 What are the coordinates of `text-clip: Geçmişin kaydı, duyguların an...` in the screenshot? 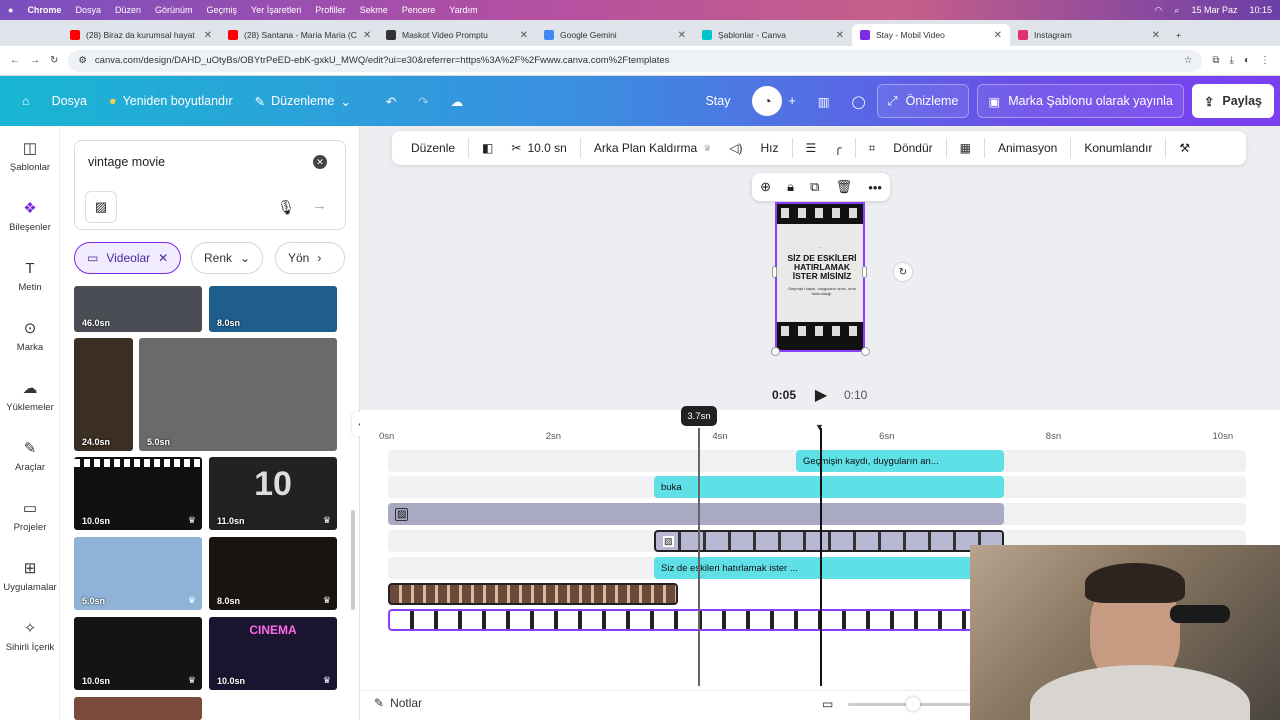 It's located at (900, 461).